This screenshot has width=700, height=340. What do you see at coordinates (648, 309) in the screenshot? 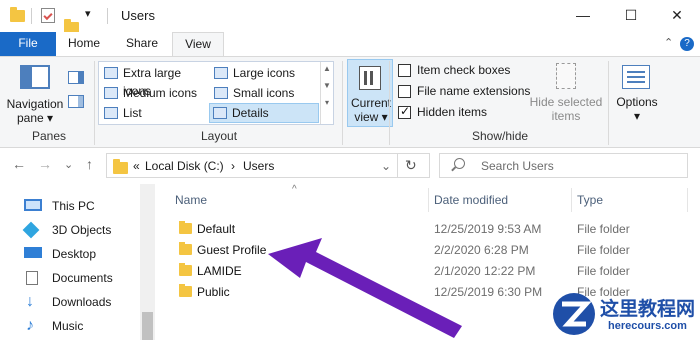
I see `watermark-title: 这里教程网` at bounding box center [648, 309].